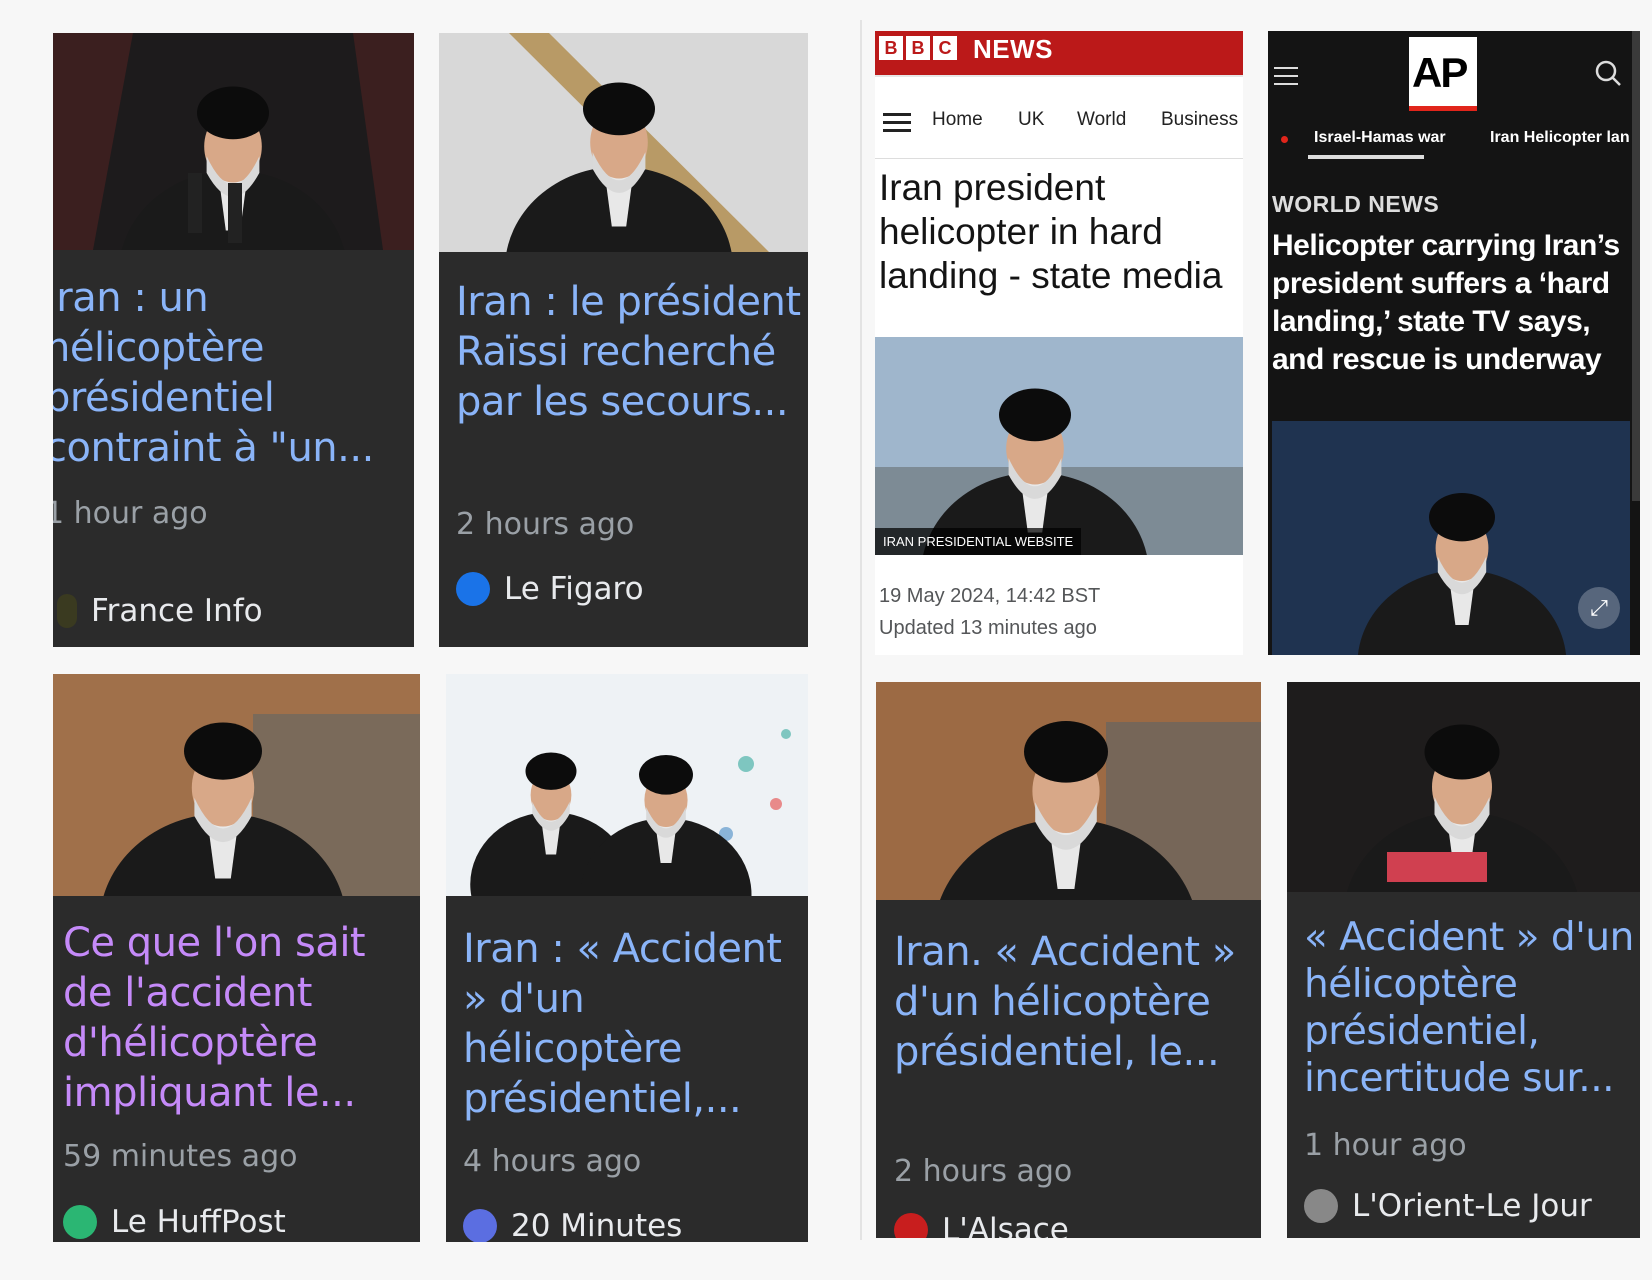 The height and width of the screenshot is (1280, 1652). I want to click on news-card-source: L'Orient-Le Jour, so click(1448, 1206).